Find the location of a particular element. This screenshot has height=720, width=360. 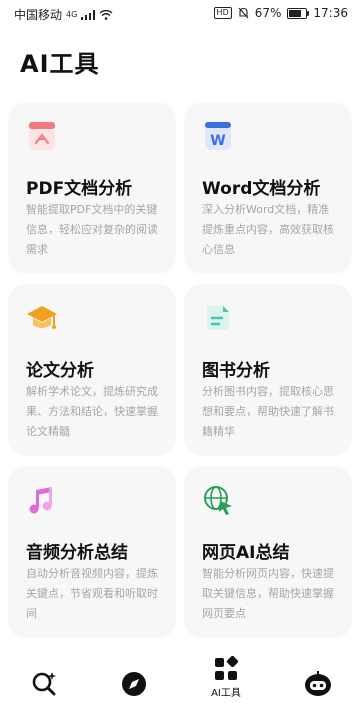

music-note-icon is located at coordinates (40, 500).